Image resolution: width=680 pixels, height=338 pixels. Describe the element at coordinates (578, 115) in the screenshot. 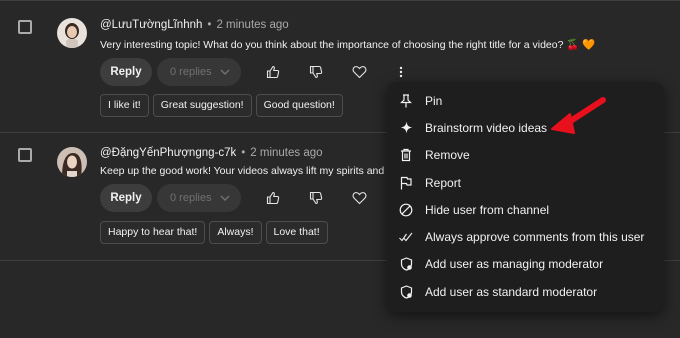

I see `annotation-arrow-icon` at that location.